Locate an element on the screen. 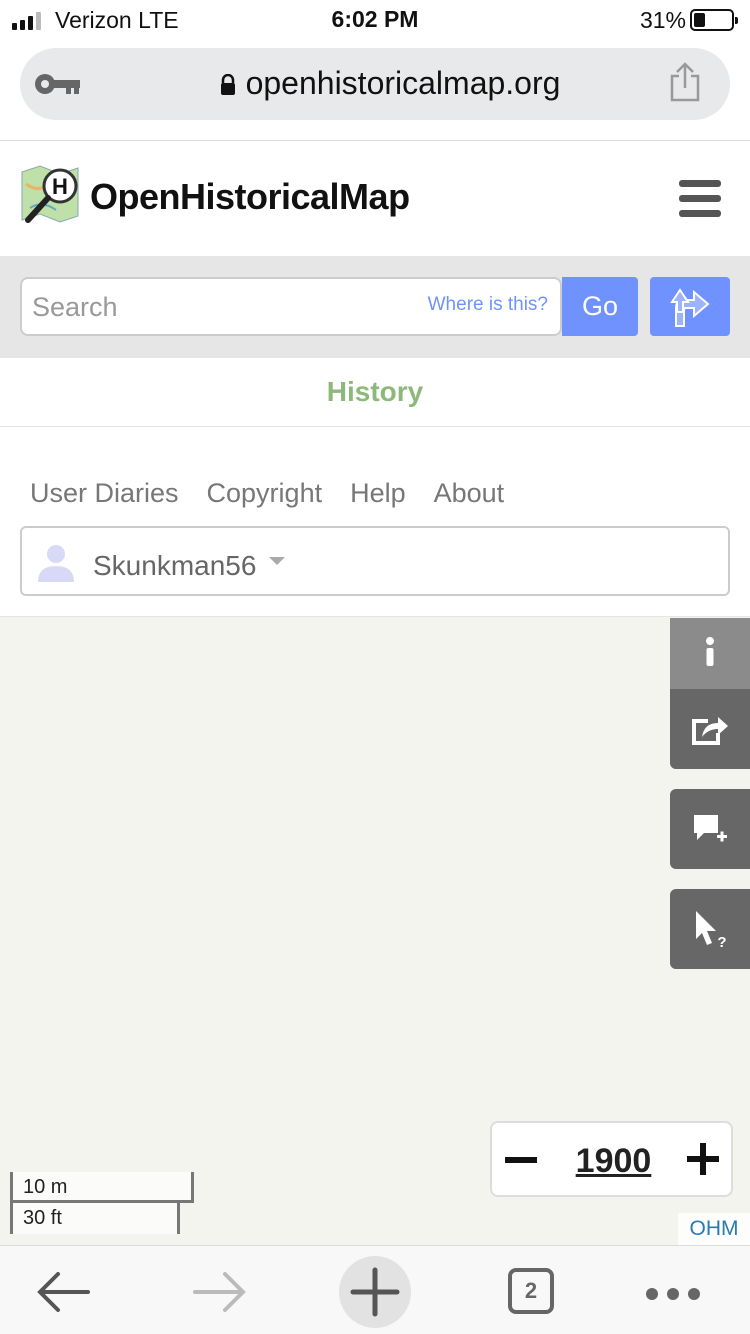 This screenshot has height=1334, width=750. new-tab-button is located at coordinates (375, 1292).